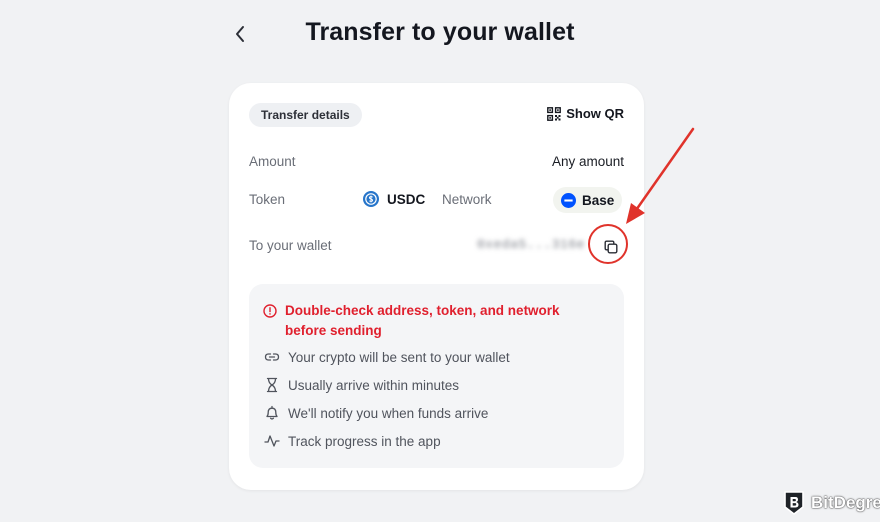 The image size is (880, 522). Describe the element at coordinates (371, 199) in the screenshot. I see `usdc-icon` at that location.